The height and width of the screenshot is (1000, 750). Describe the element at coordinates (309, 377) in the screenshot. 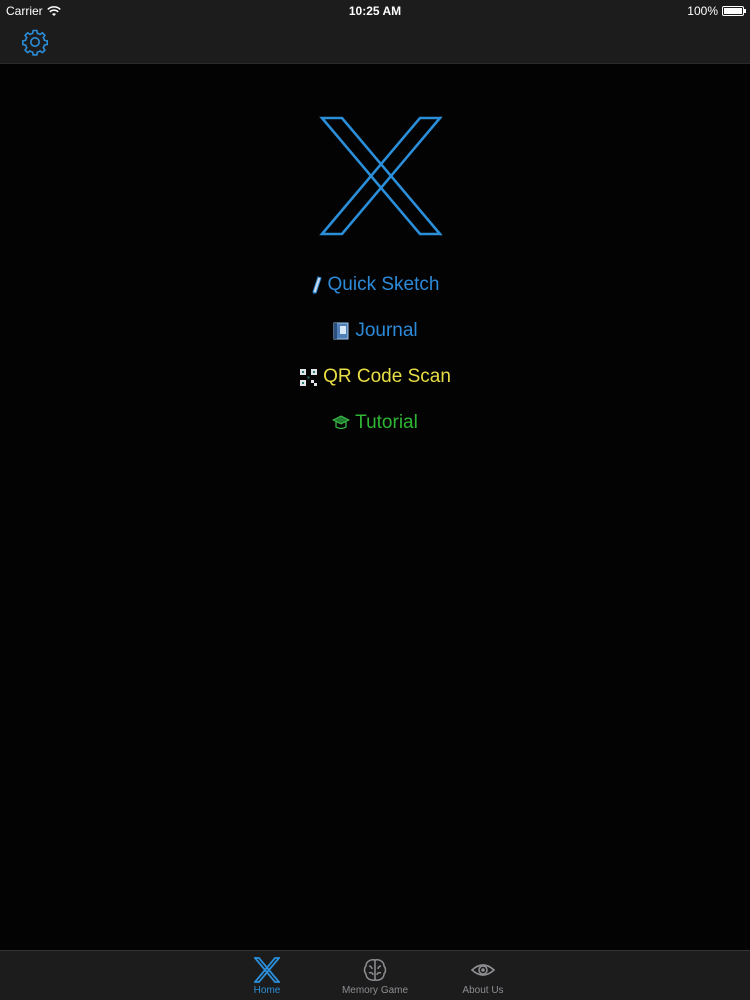

I see `qr-code-icon` at that location.